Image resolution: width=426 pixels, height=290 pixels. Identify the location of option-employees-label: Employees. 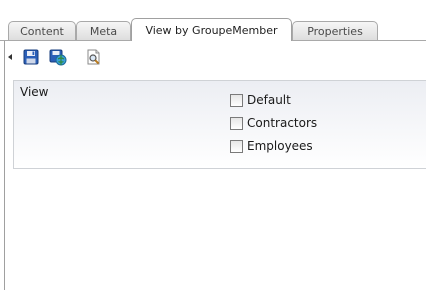
(280, 146).